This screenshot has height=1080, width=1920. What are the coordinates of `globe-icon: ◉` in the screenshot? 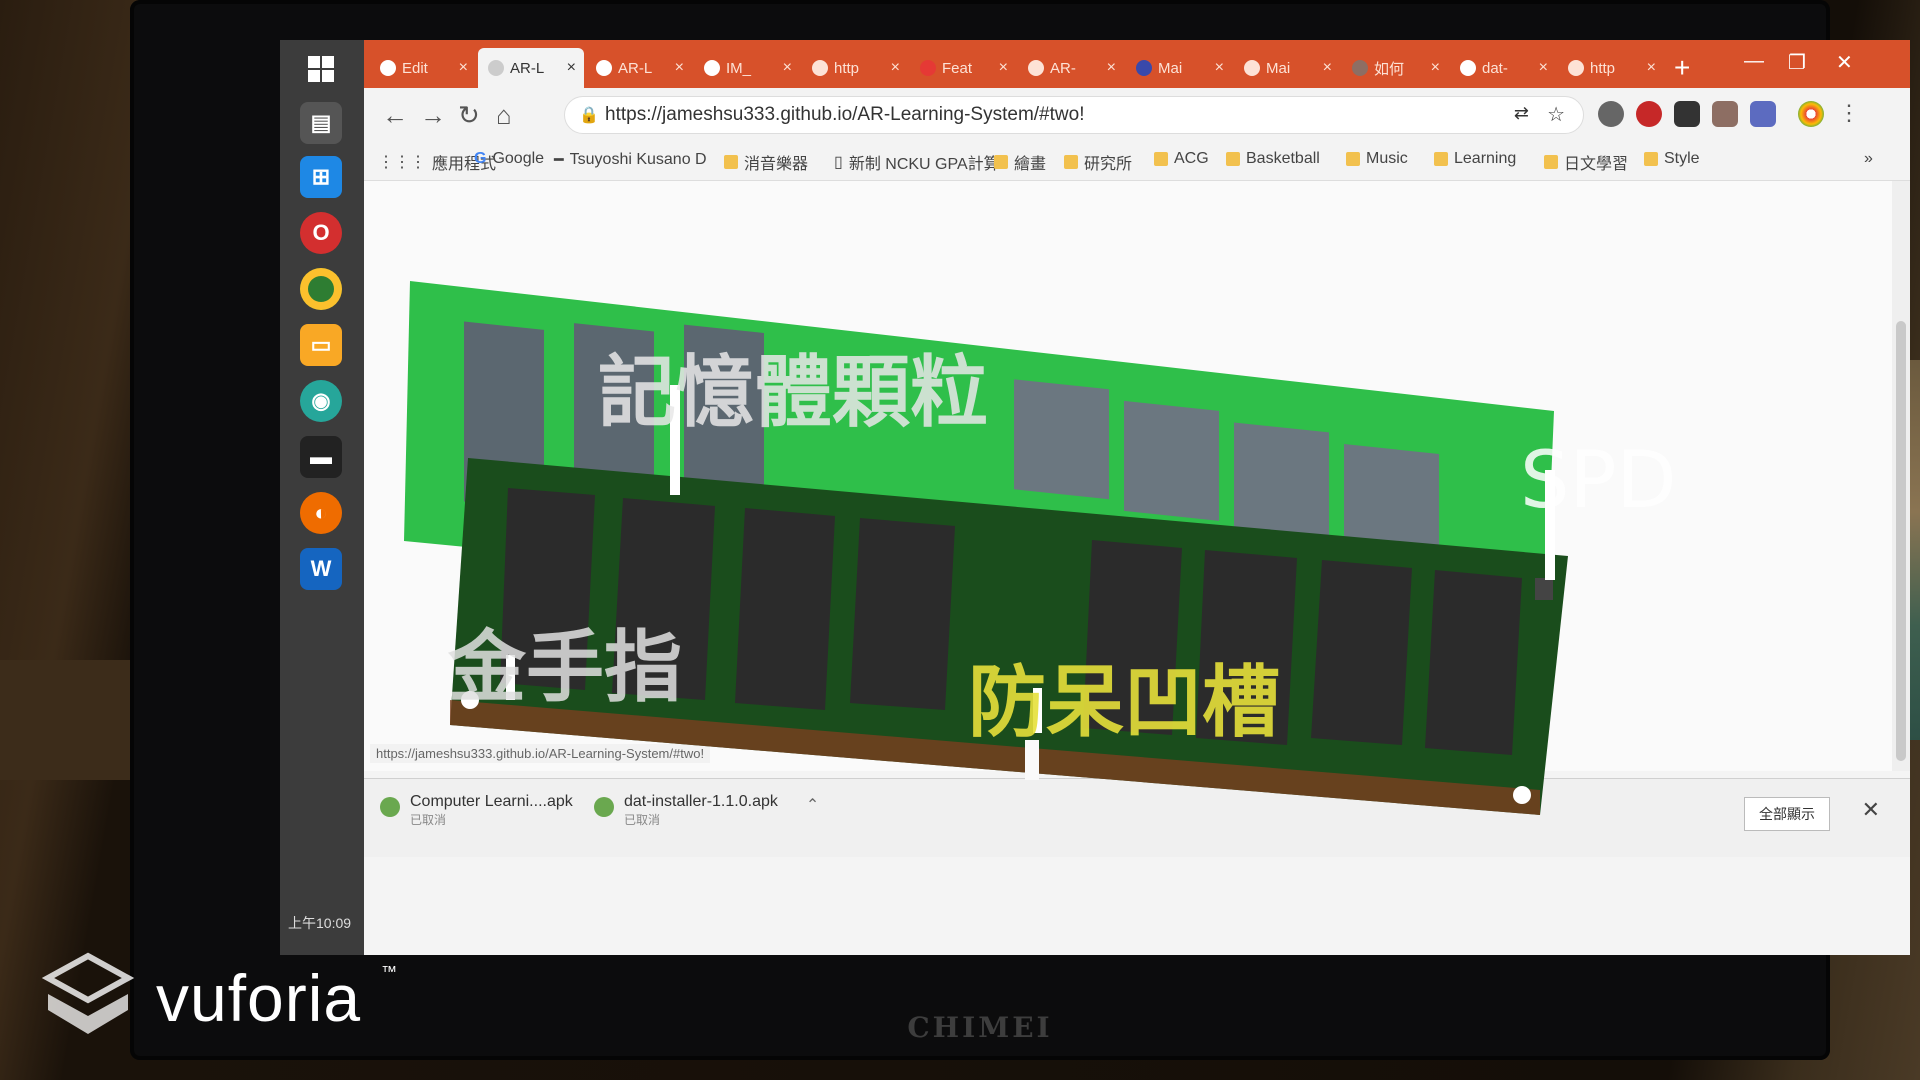 It's located at (321, 401).